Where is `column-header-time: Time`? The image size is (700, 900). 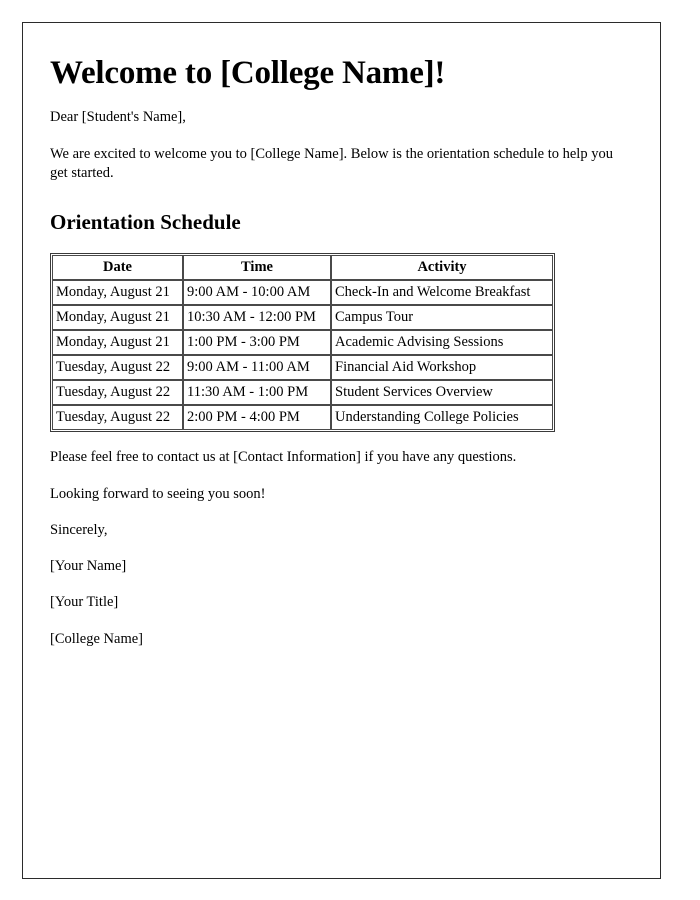
column-header-time: Time is located at coordinates (257, 268).